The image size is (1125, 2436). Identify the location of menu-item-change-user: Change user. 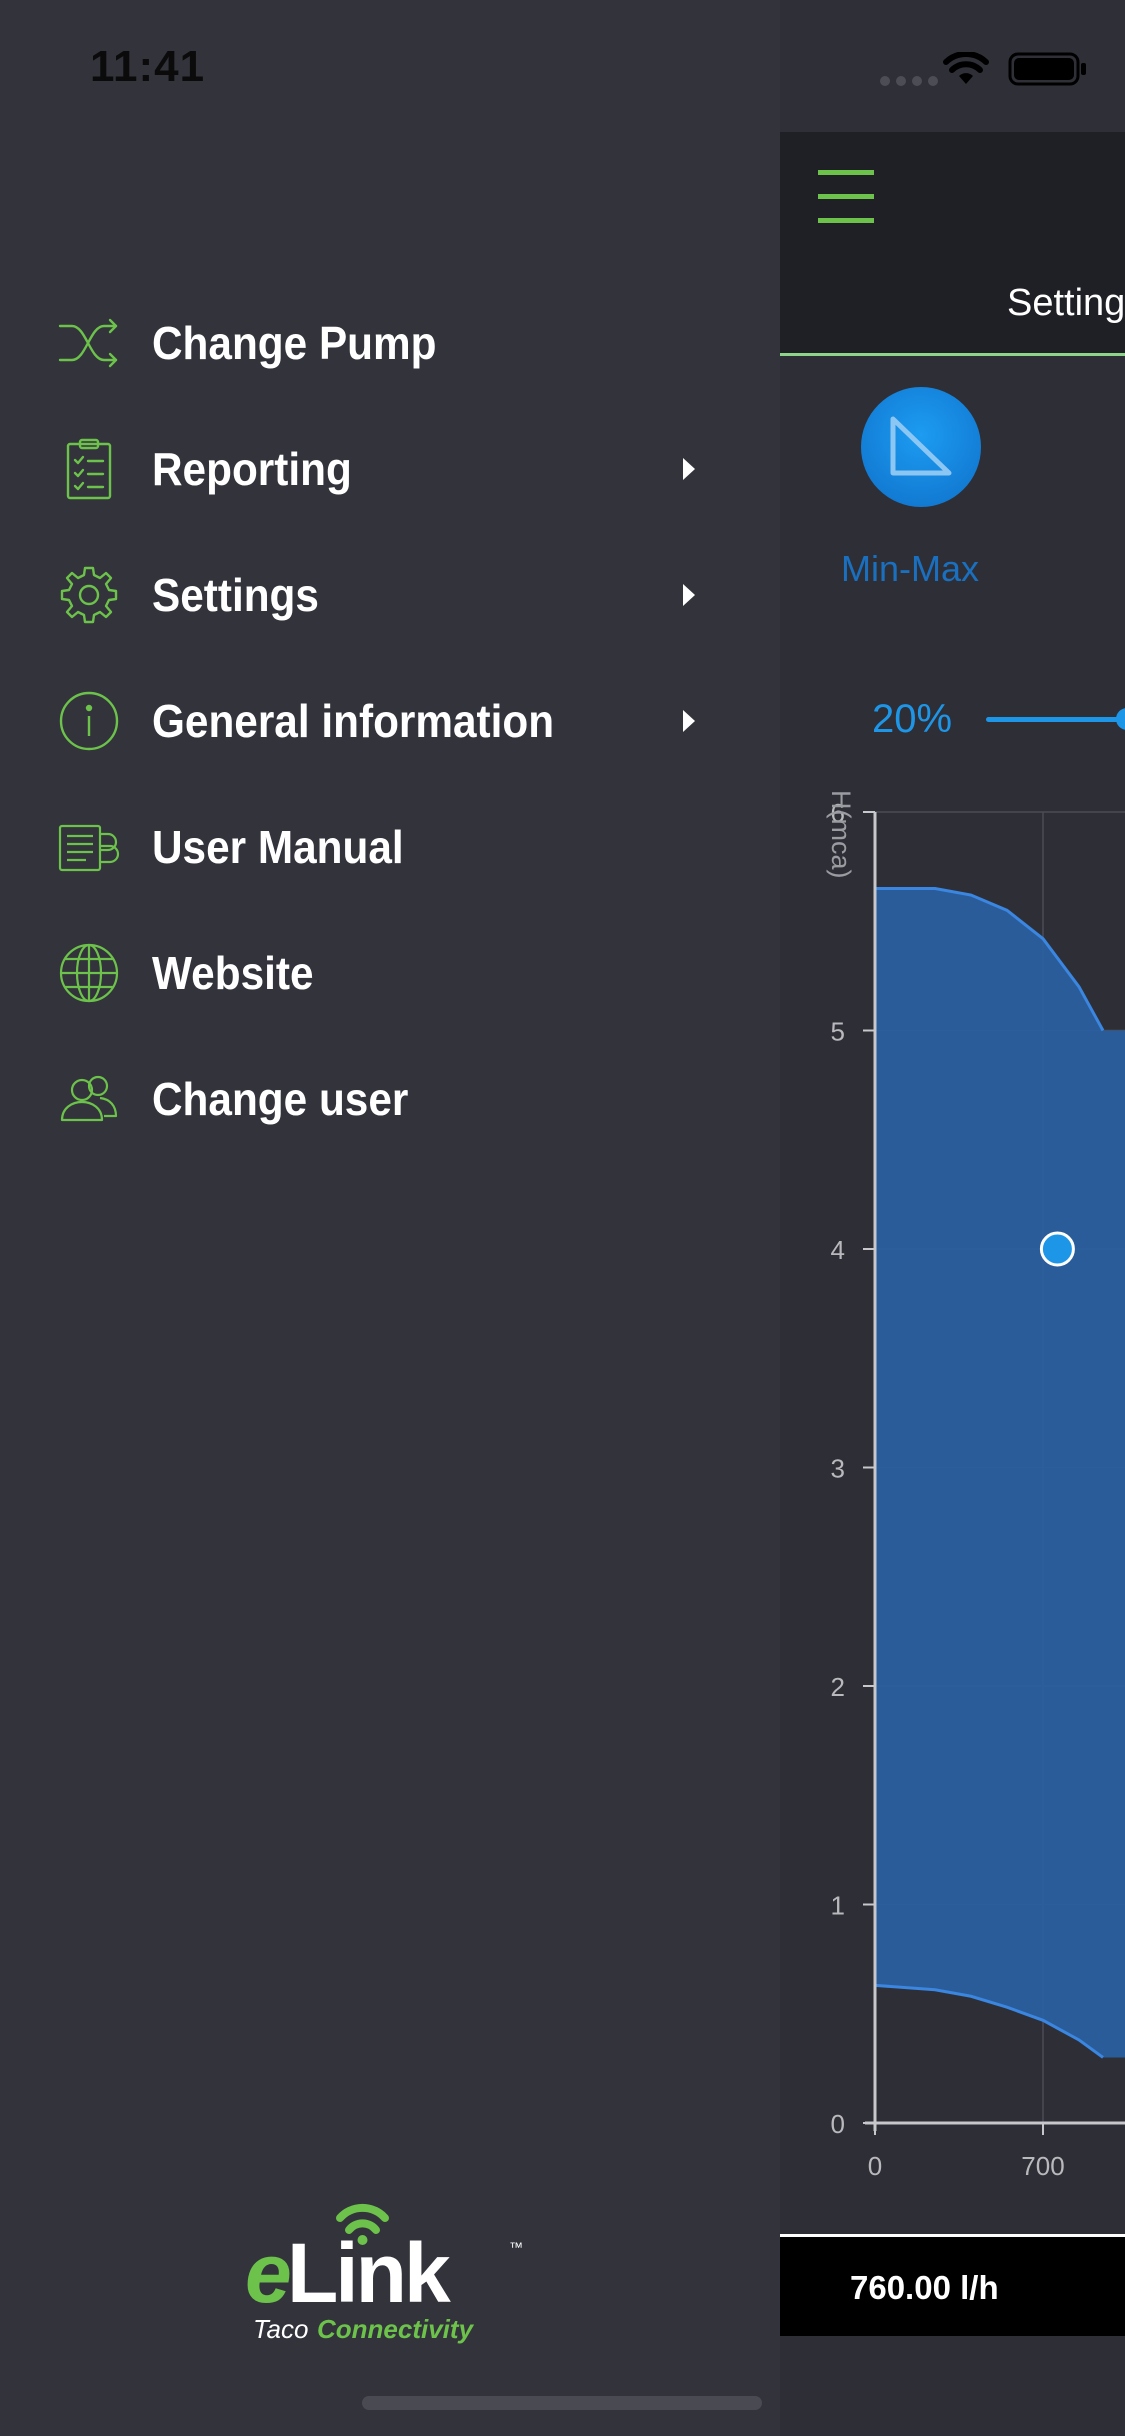
(390, 1099).